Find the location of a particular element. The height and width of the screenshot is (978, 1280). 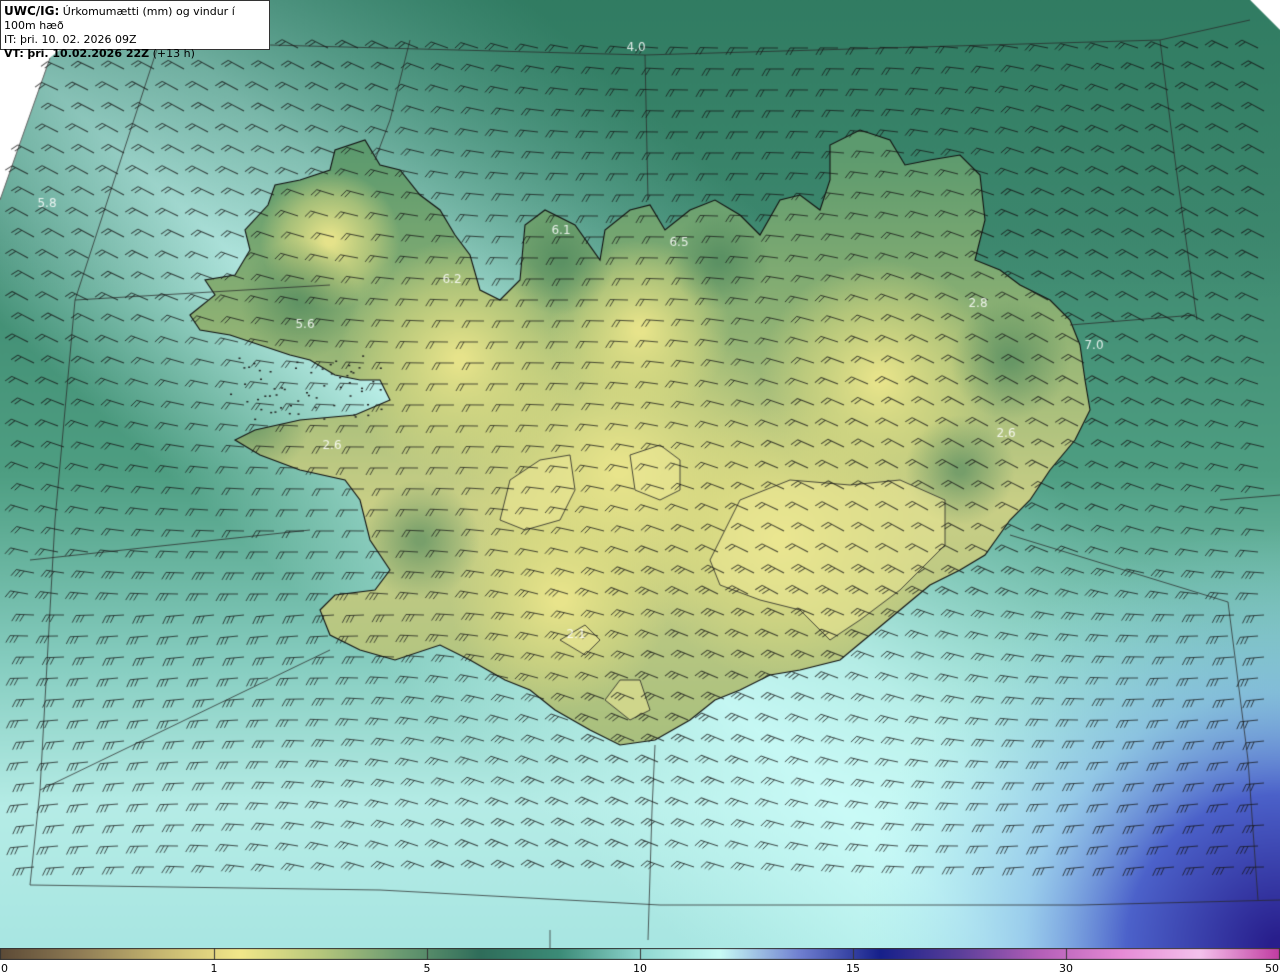

colorbar-gradient is located at coordinates (640, 954).